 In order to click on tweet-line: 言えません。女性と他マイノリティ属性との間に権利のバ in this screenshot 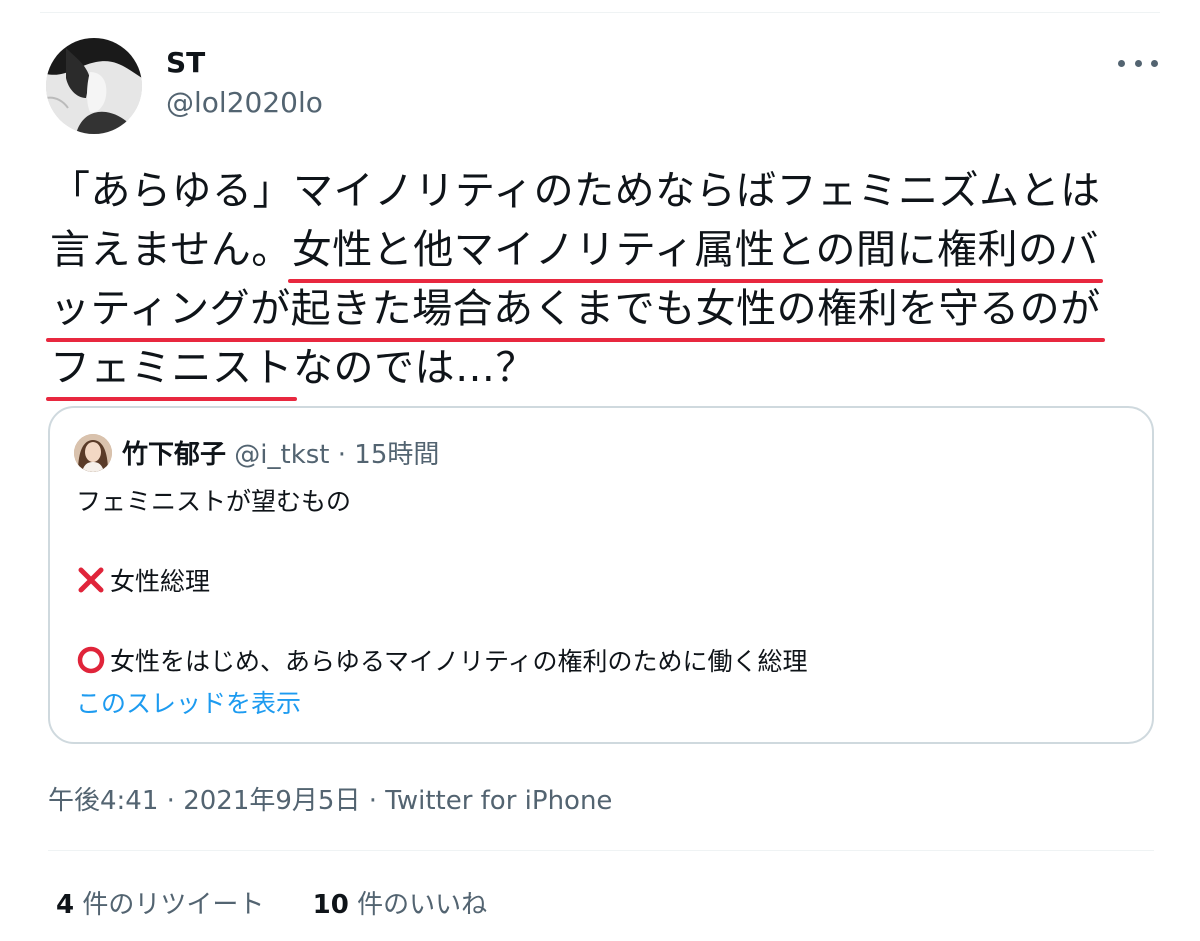, I will do `click(605, 252)`.